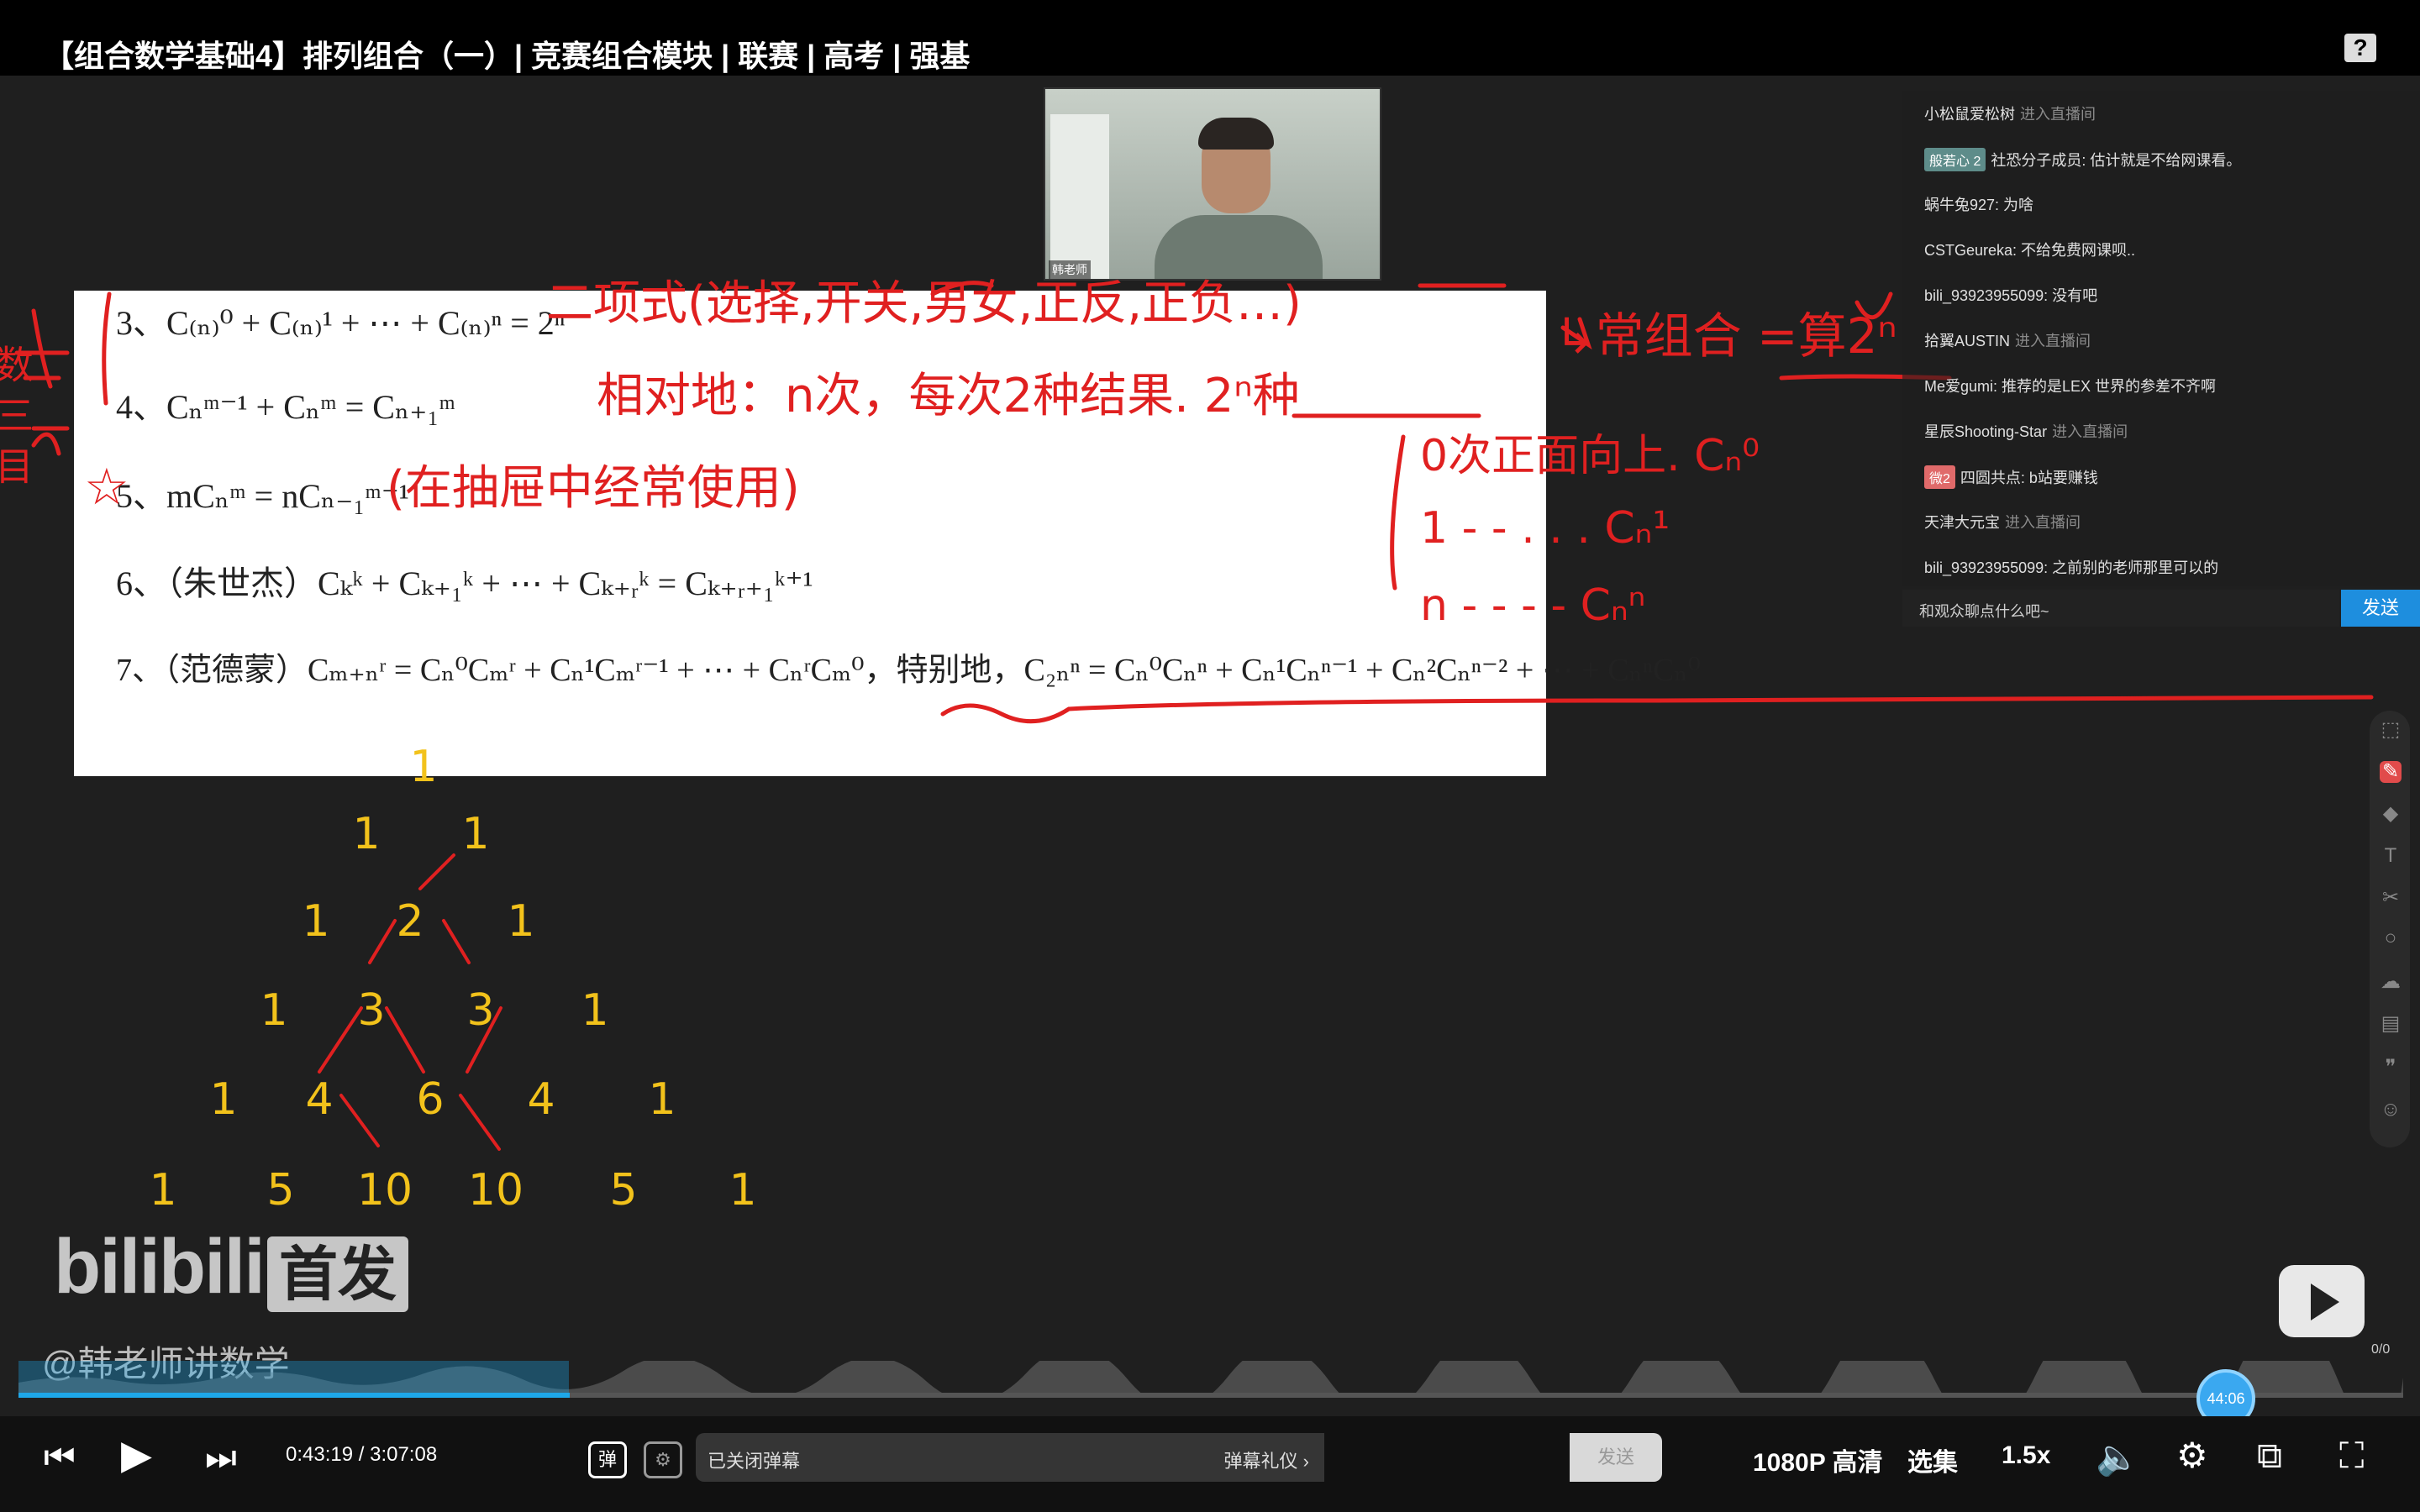 This screenshot has height=1512, width=2420. I want to click on chat-message: 星辰Shooting-Star 进入直播间, so click(2026, 431).